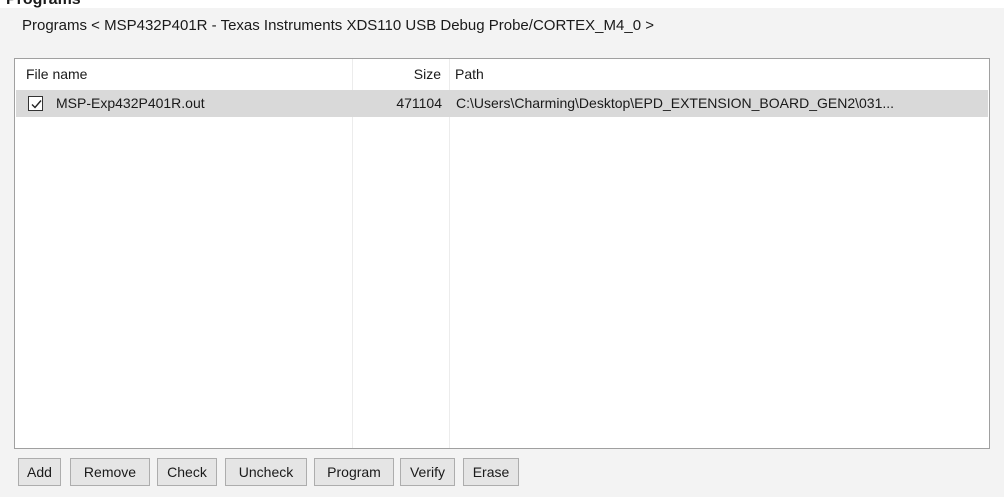 The image size is (1004, 497). Describe the element at coordinates (401, 74) in the screenshot. I see `column-header-size: Size` at that location.